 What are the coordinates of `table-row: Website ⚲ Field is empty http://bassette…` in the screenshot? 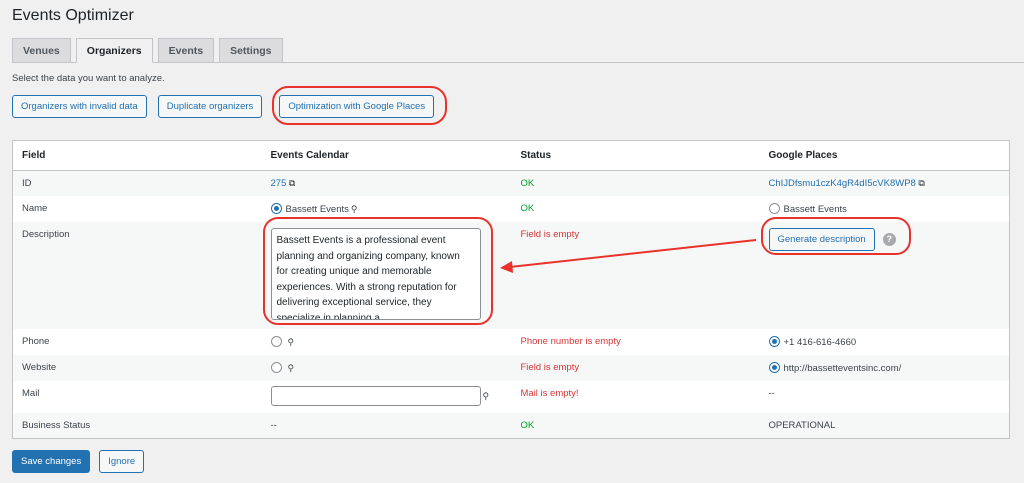 It's located at (511, 368).